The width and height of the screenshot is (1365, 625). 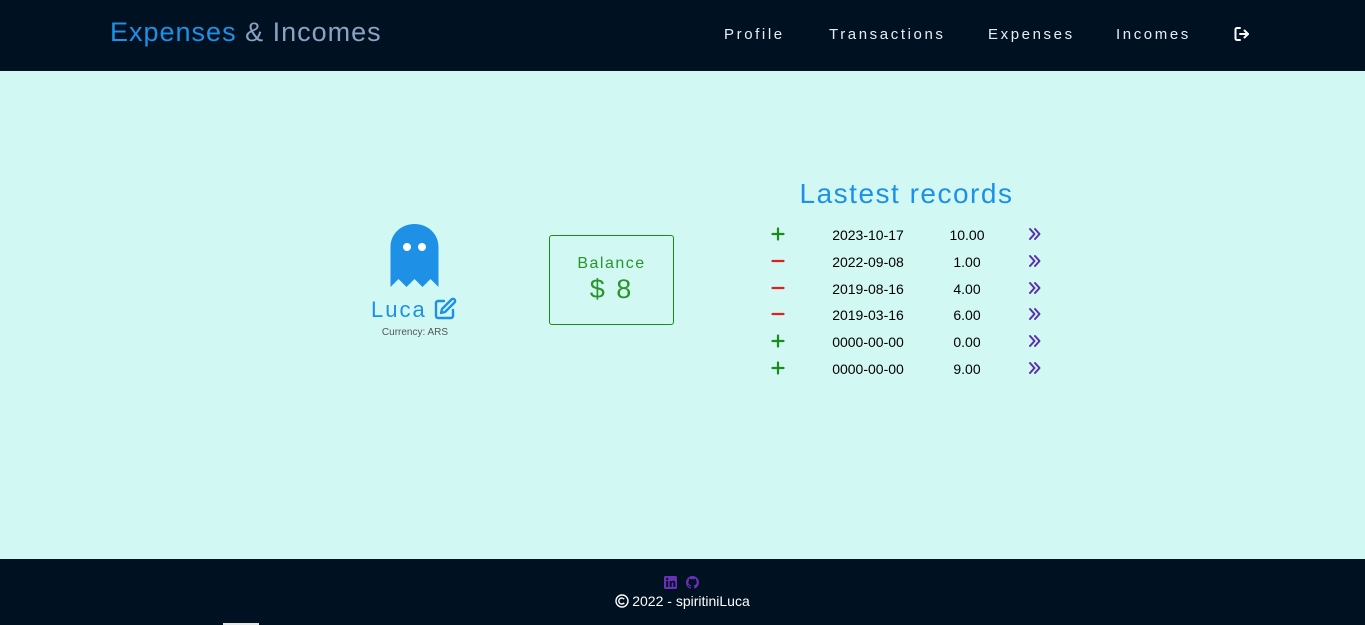 I want to click on record-amount: 4.00, so click(x=967, y=288).